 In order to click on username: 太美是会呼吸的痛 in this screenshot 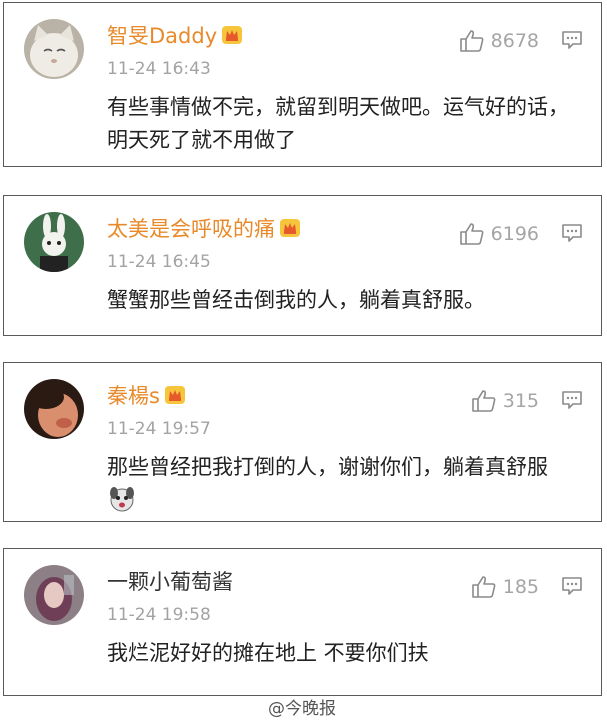, I will do `click(204, 229)`.